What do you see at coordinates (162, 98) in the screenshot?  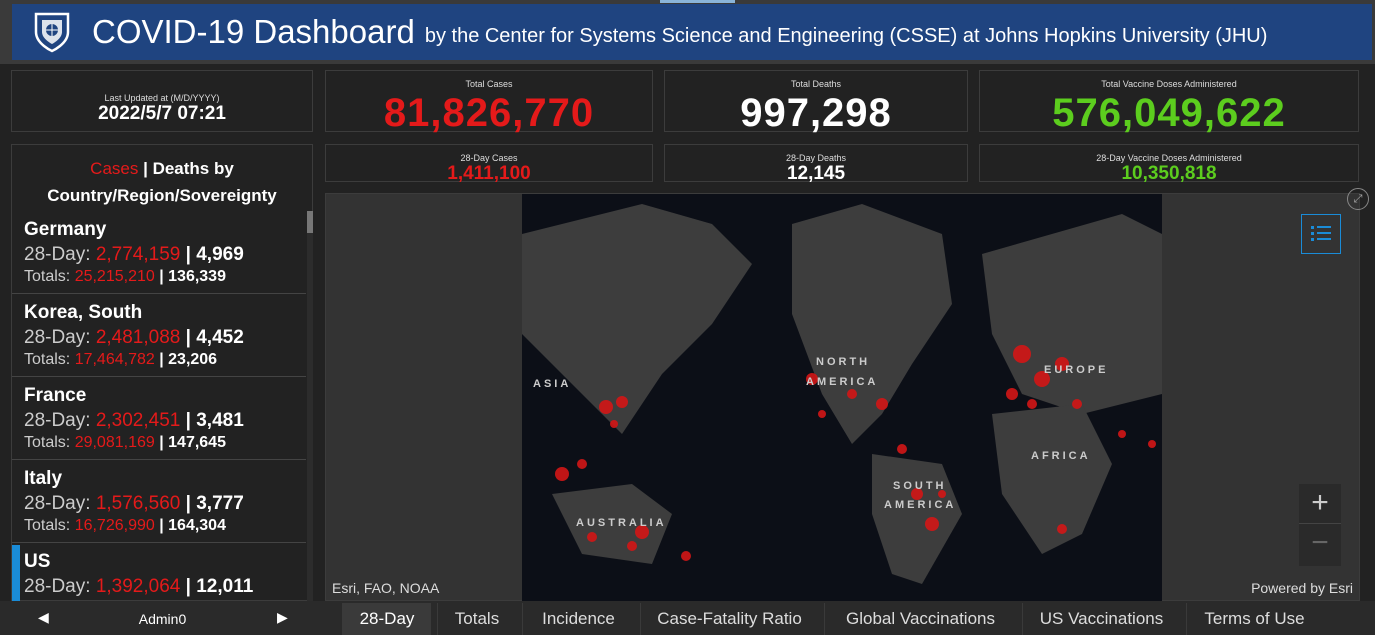 I see `last-updated-label: Last Updated at (M/D/YYYY)` at bounding box center [162, 98].